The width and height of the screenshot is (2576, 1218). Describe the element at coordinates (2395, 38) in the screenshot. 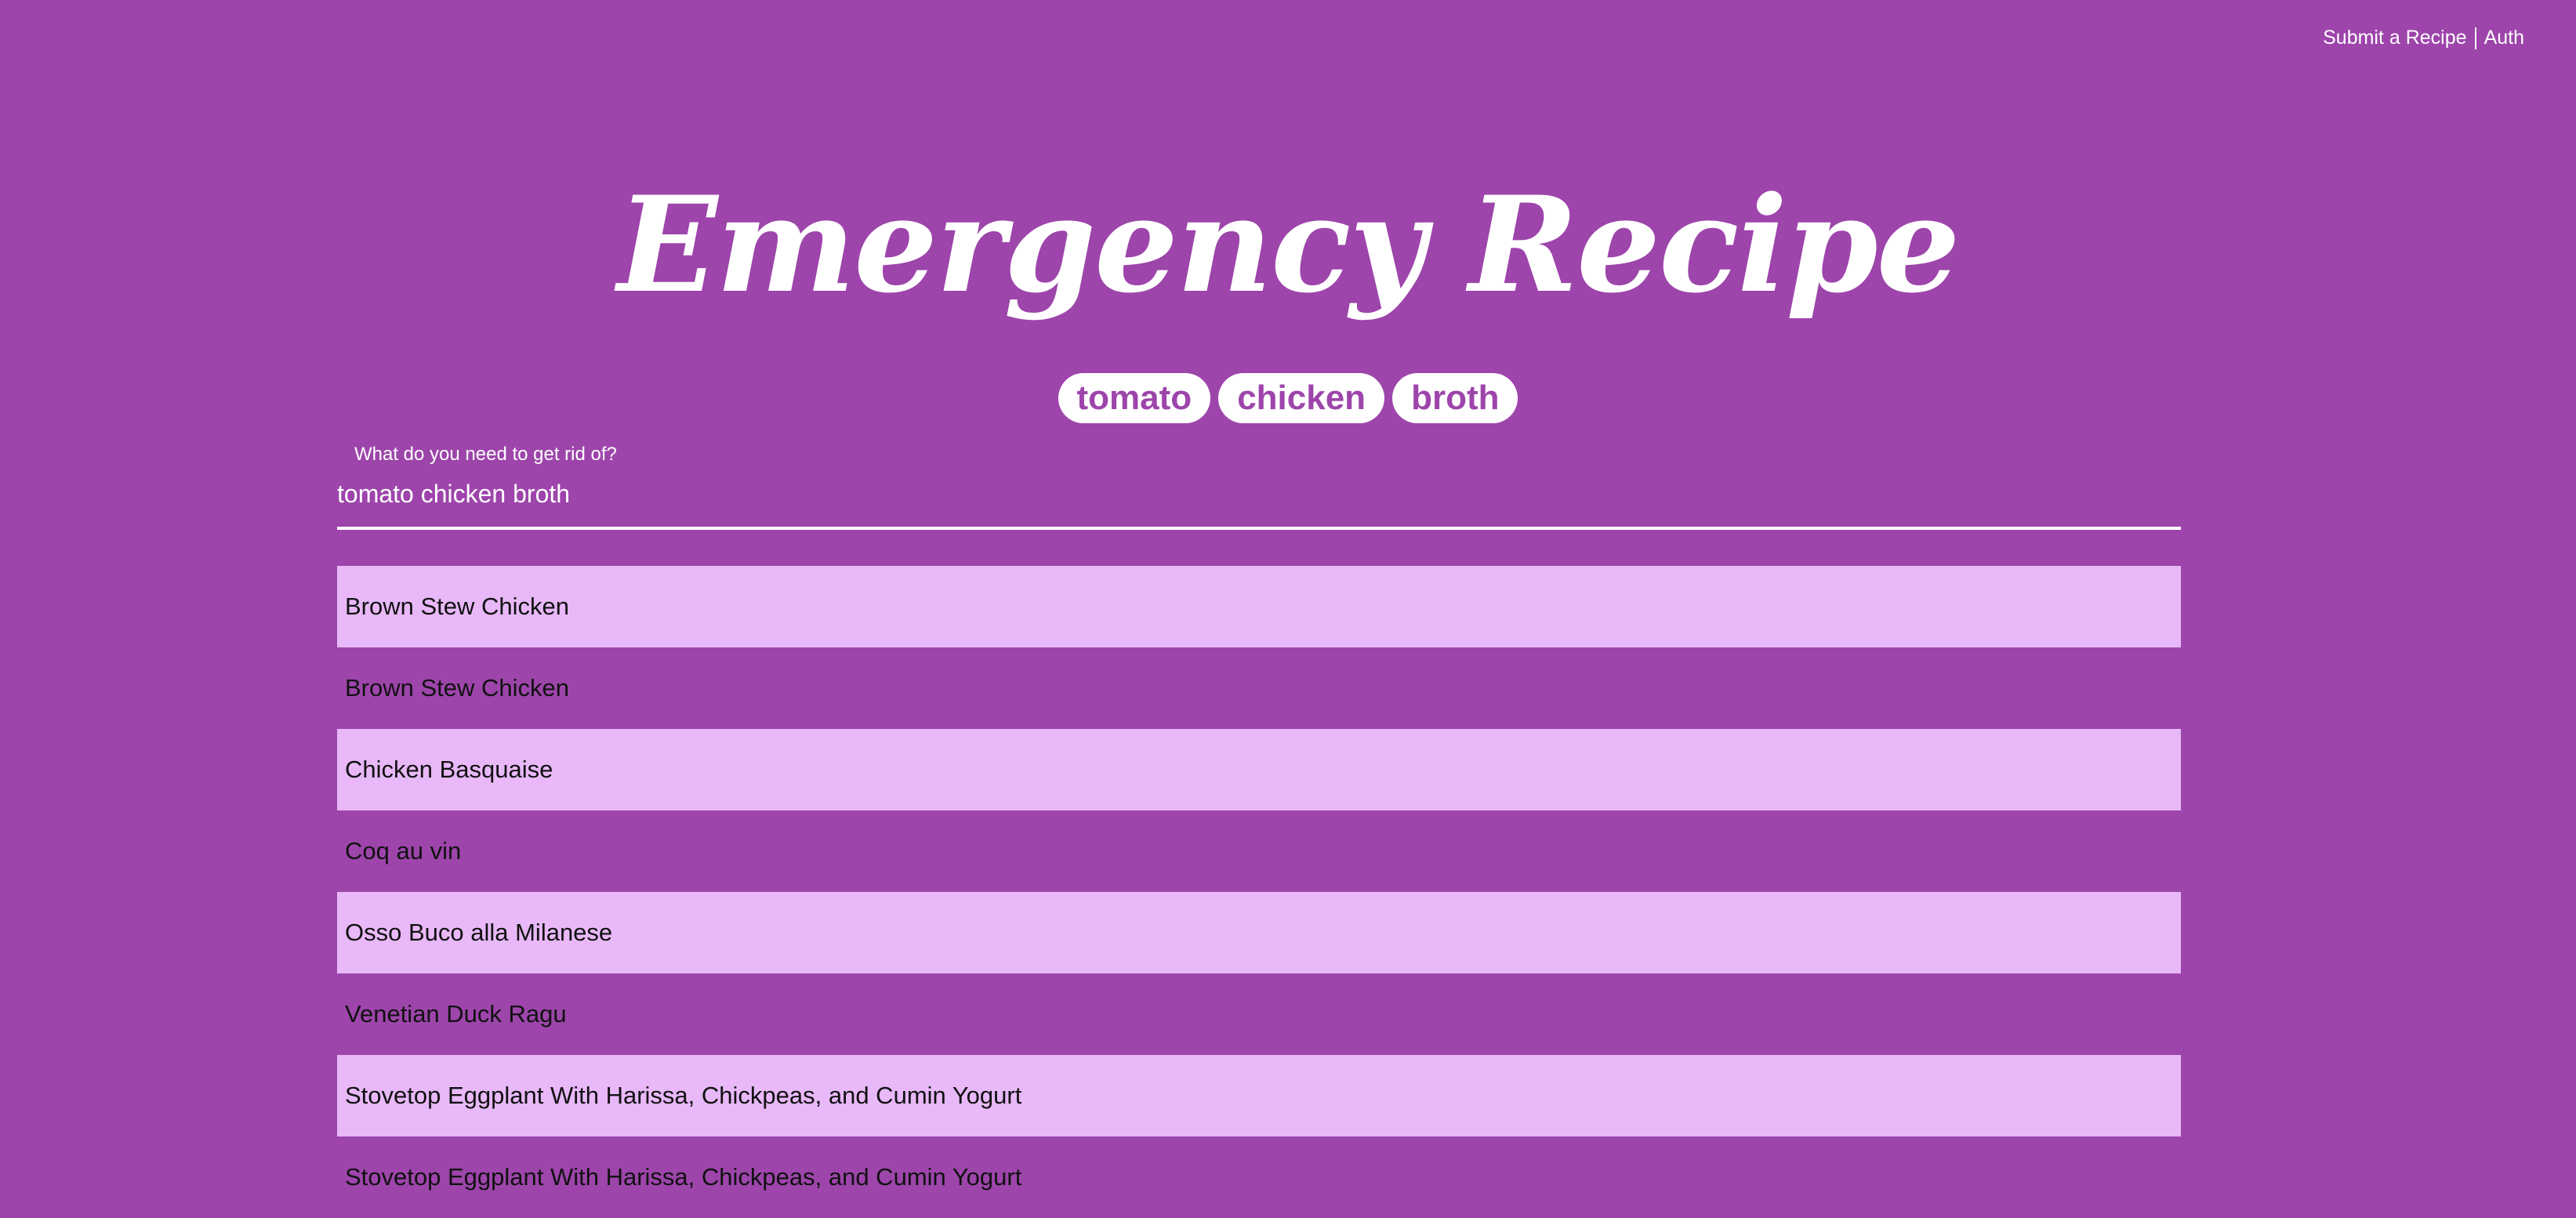

I see `submit-recipe-link: Submit a Recipe` at that location.